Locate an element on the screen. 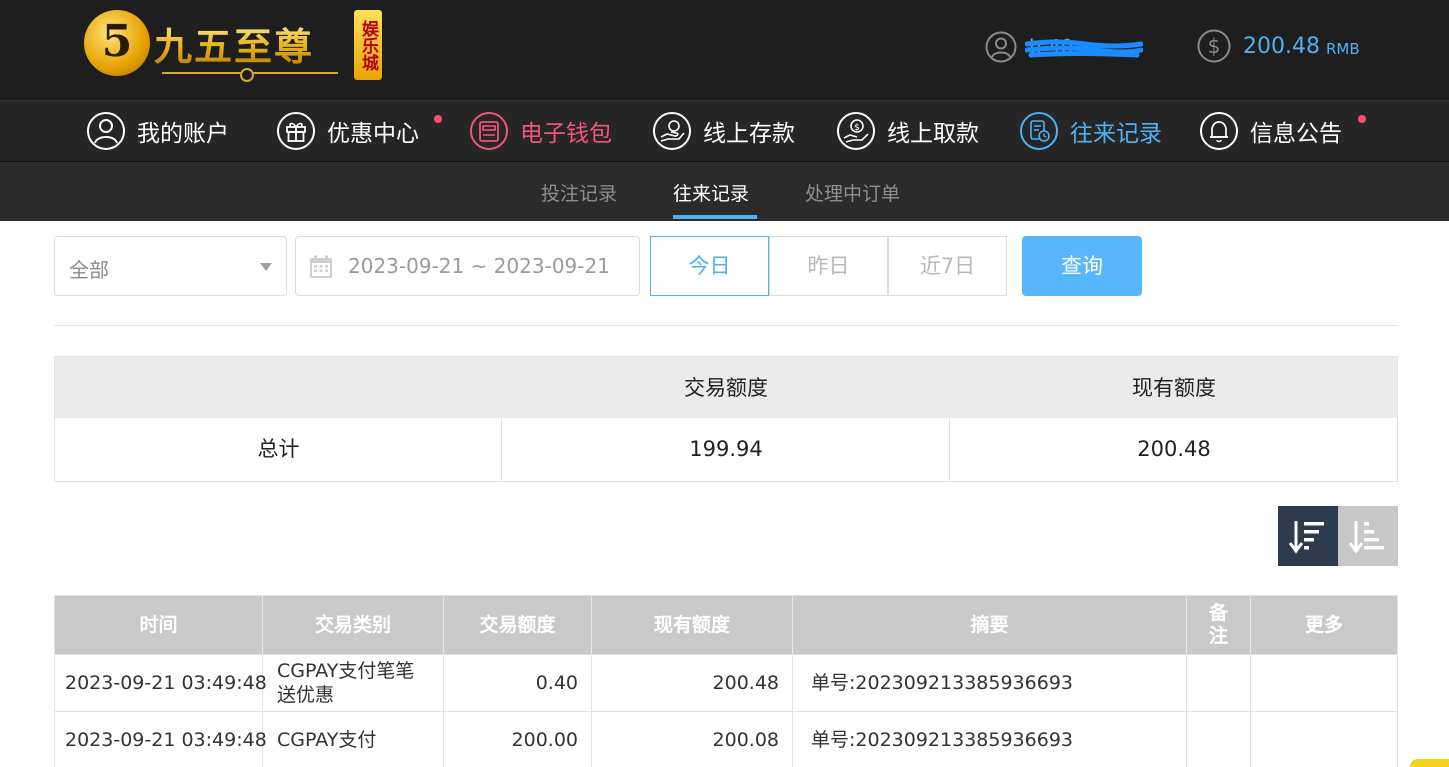  sub-nav: 投注记录 往来记录 处理中订单 is located at coordinates (724, 191).